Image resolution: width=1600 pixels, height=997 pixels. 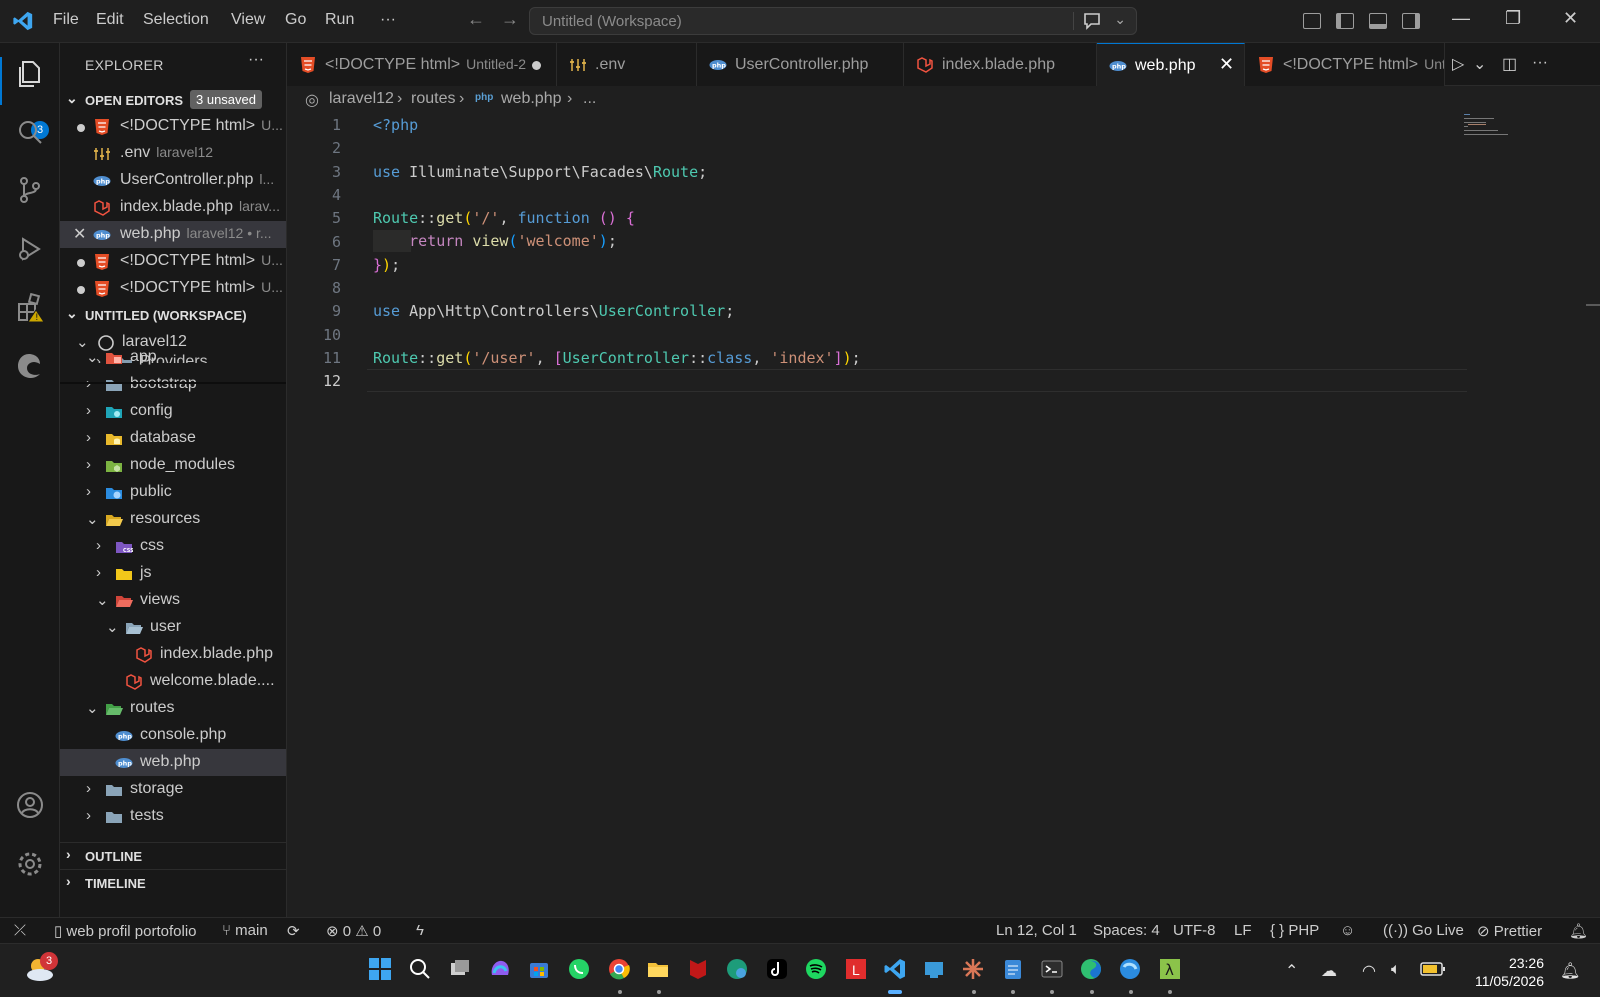 What do you see at coordinates (1509, 972) in the screenshot?
I see `clock: 23:26 11/05/2026` at bounding box center [1509, 972].